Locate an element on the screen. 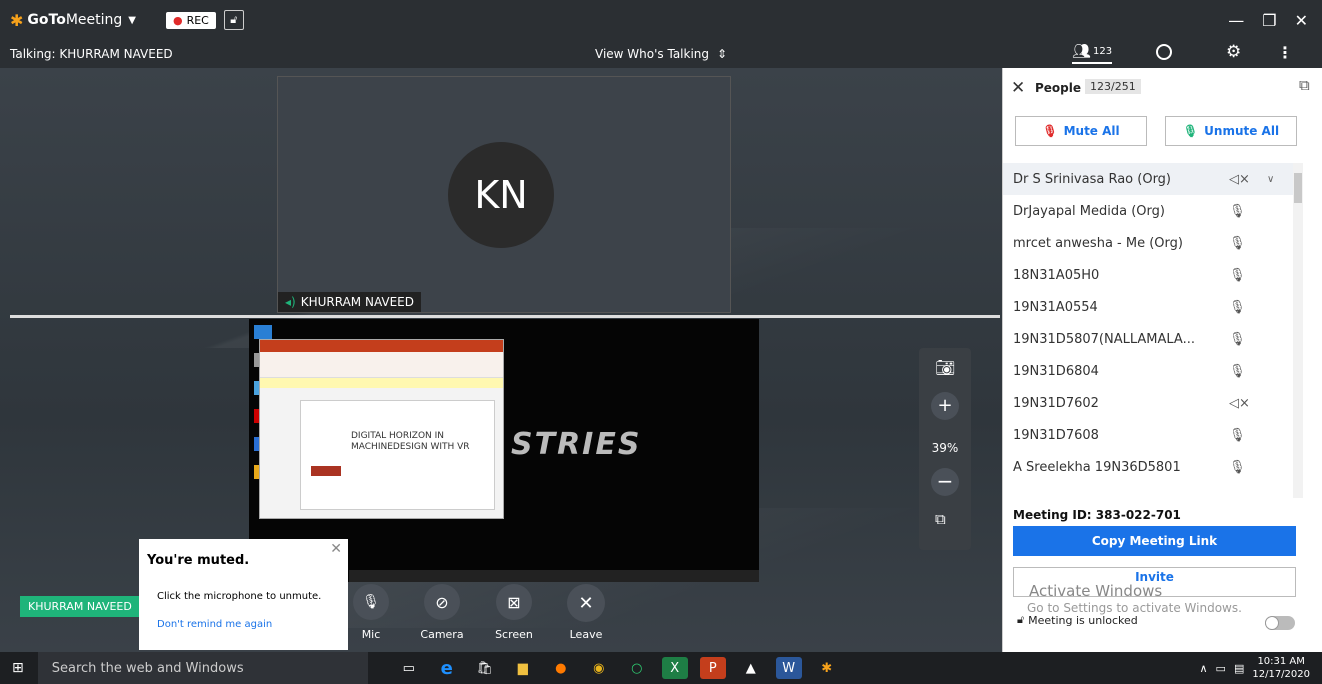 The width and height of the screenshot is (1322, 684). app-name-bold: GoTo is located at coordinates (46, 20).